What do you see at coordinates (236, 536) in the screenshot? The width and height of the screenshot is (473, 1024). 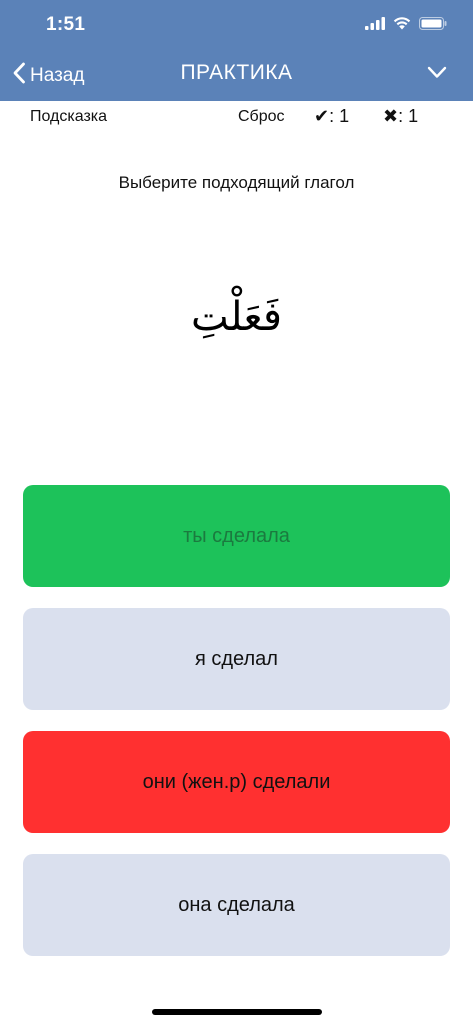 I see `answer-option-1: ты сделала` at bounding box center [236, 536].